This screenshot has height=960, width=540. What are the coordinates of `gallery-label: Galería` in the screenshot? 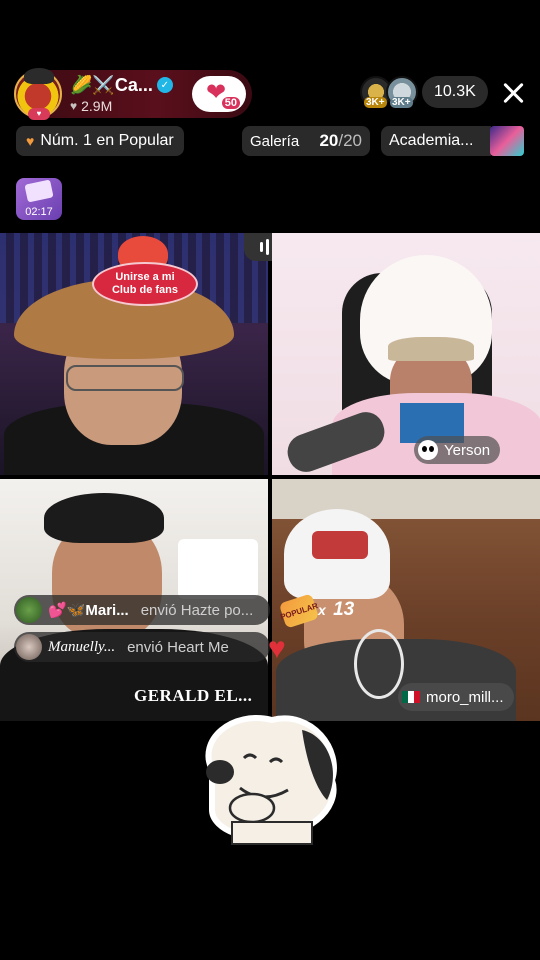 It's located at (275, 141).